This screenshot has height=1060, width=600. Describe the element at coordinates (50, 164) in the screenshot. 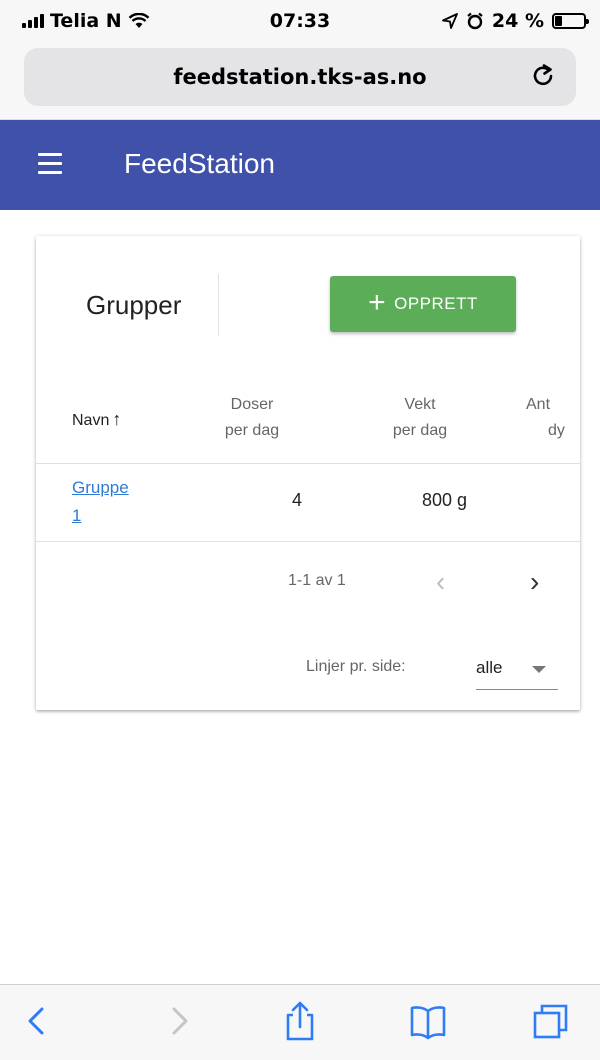

I see `menu-icon` at that location.